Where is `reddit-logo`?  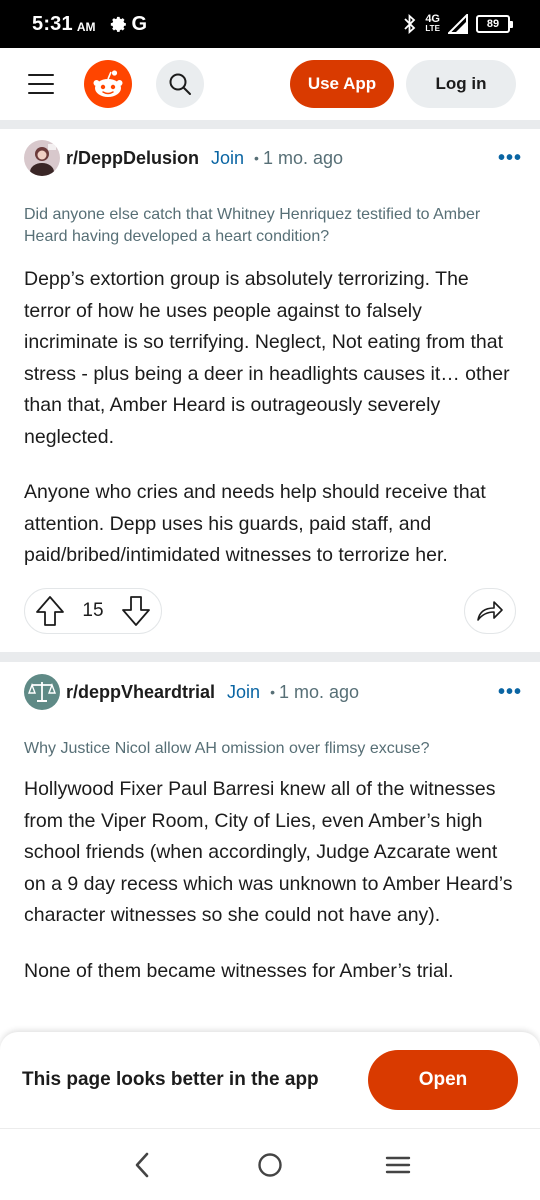
reddit-logo is located at coordinates (108, 84).